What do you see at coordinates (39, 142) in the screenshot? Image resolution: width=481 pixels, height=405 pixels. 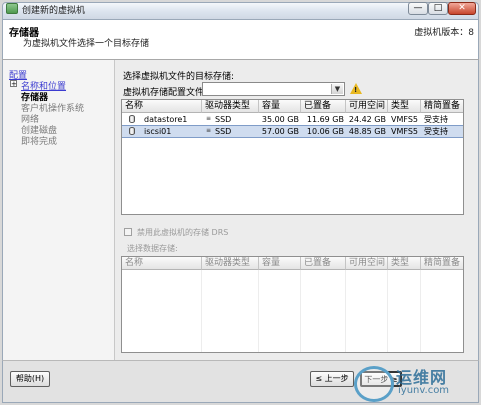 I see `step-ready-to-complete: 即将完成` at bounding box center [39, 142].